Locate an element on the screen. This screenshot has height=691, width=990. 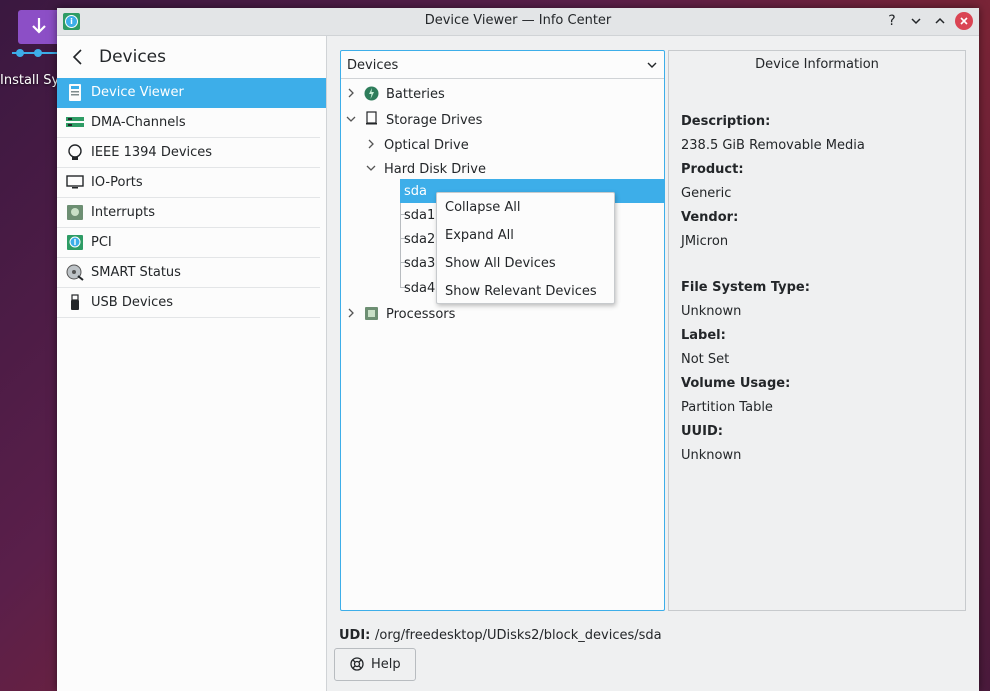
storage-drive-icon is located at coordinates (371, 118).